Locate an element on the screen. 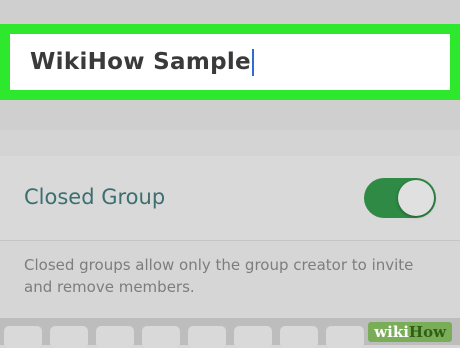  closed-group-toggle is located at coordinates (400, 198).